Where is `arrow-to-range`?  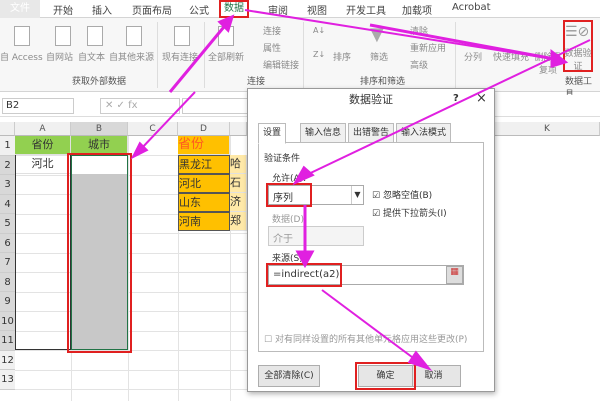 arrow-to-range is located at coordinates (167, 121).